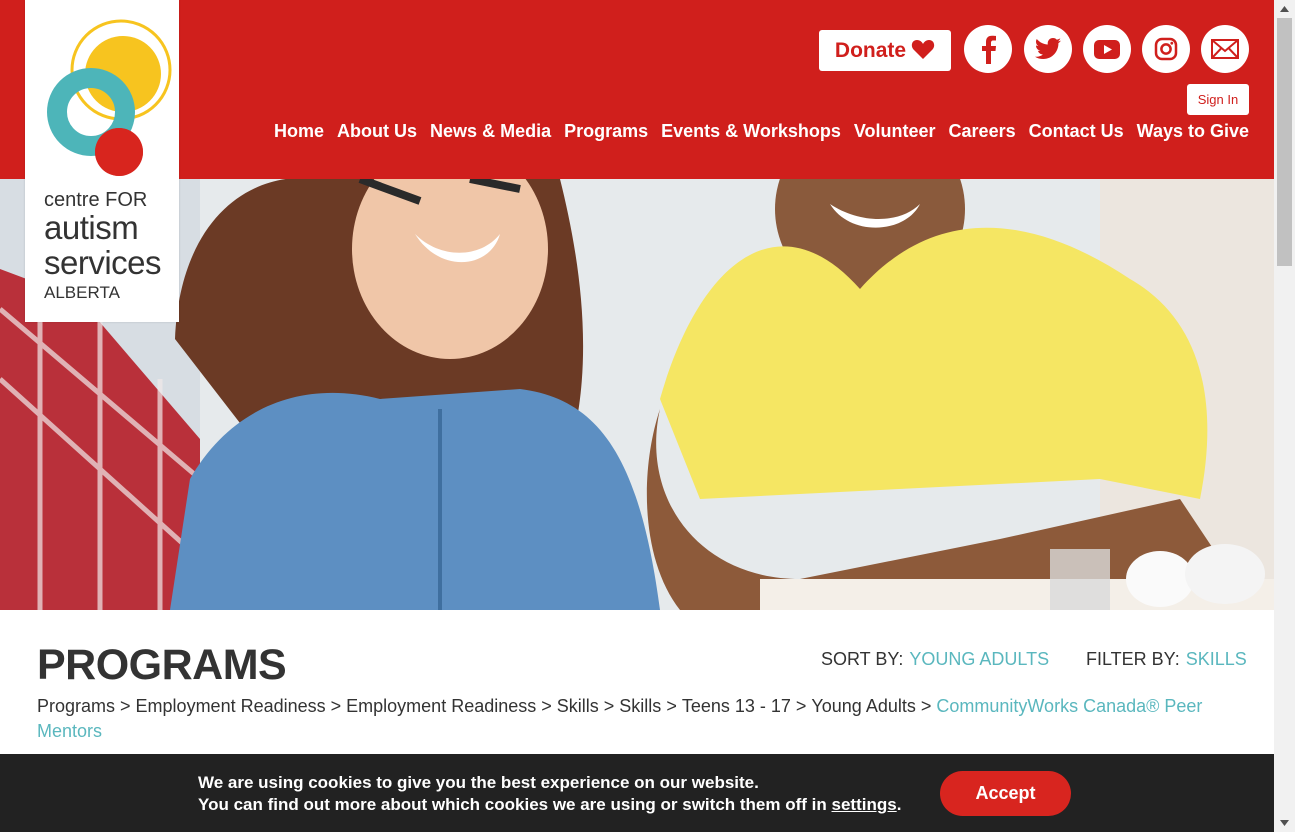 This screenshot has height=832, width=1295. I want to click on cookie-settings-link: settings, so click(864, 804).